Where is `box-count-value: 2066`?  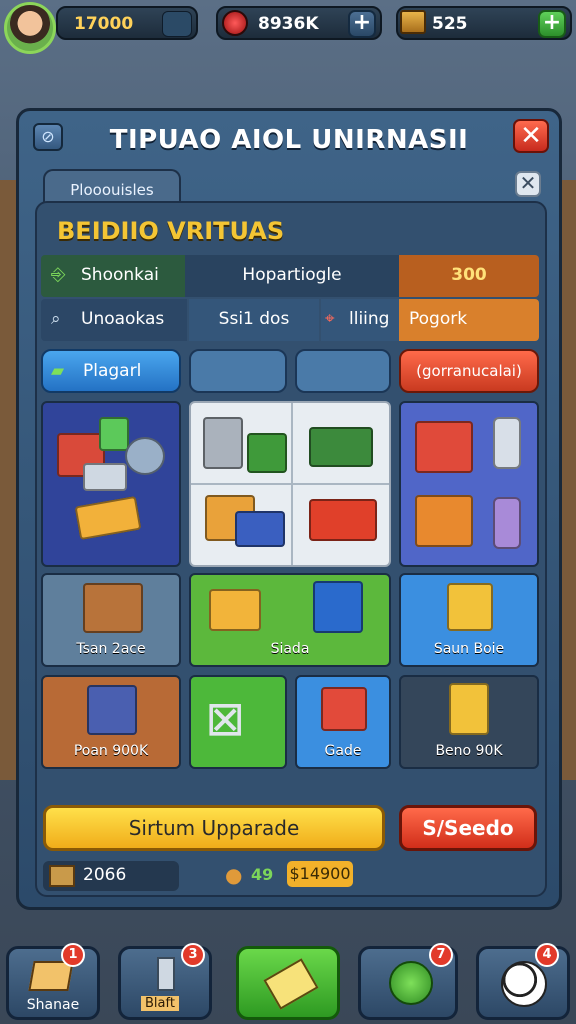
box-count-value: 2066 is located at coordinates (105, 875).